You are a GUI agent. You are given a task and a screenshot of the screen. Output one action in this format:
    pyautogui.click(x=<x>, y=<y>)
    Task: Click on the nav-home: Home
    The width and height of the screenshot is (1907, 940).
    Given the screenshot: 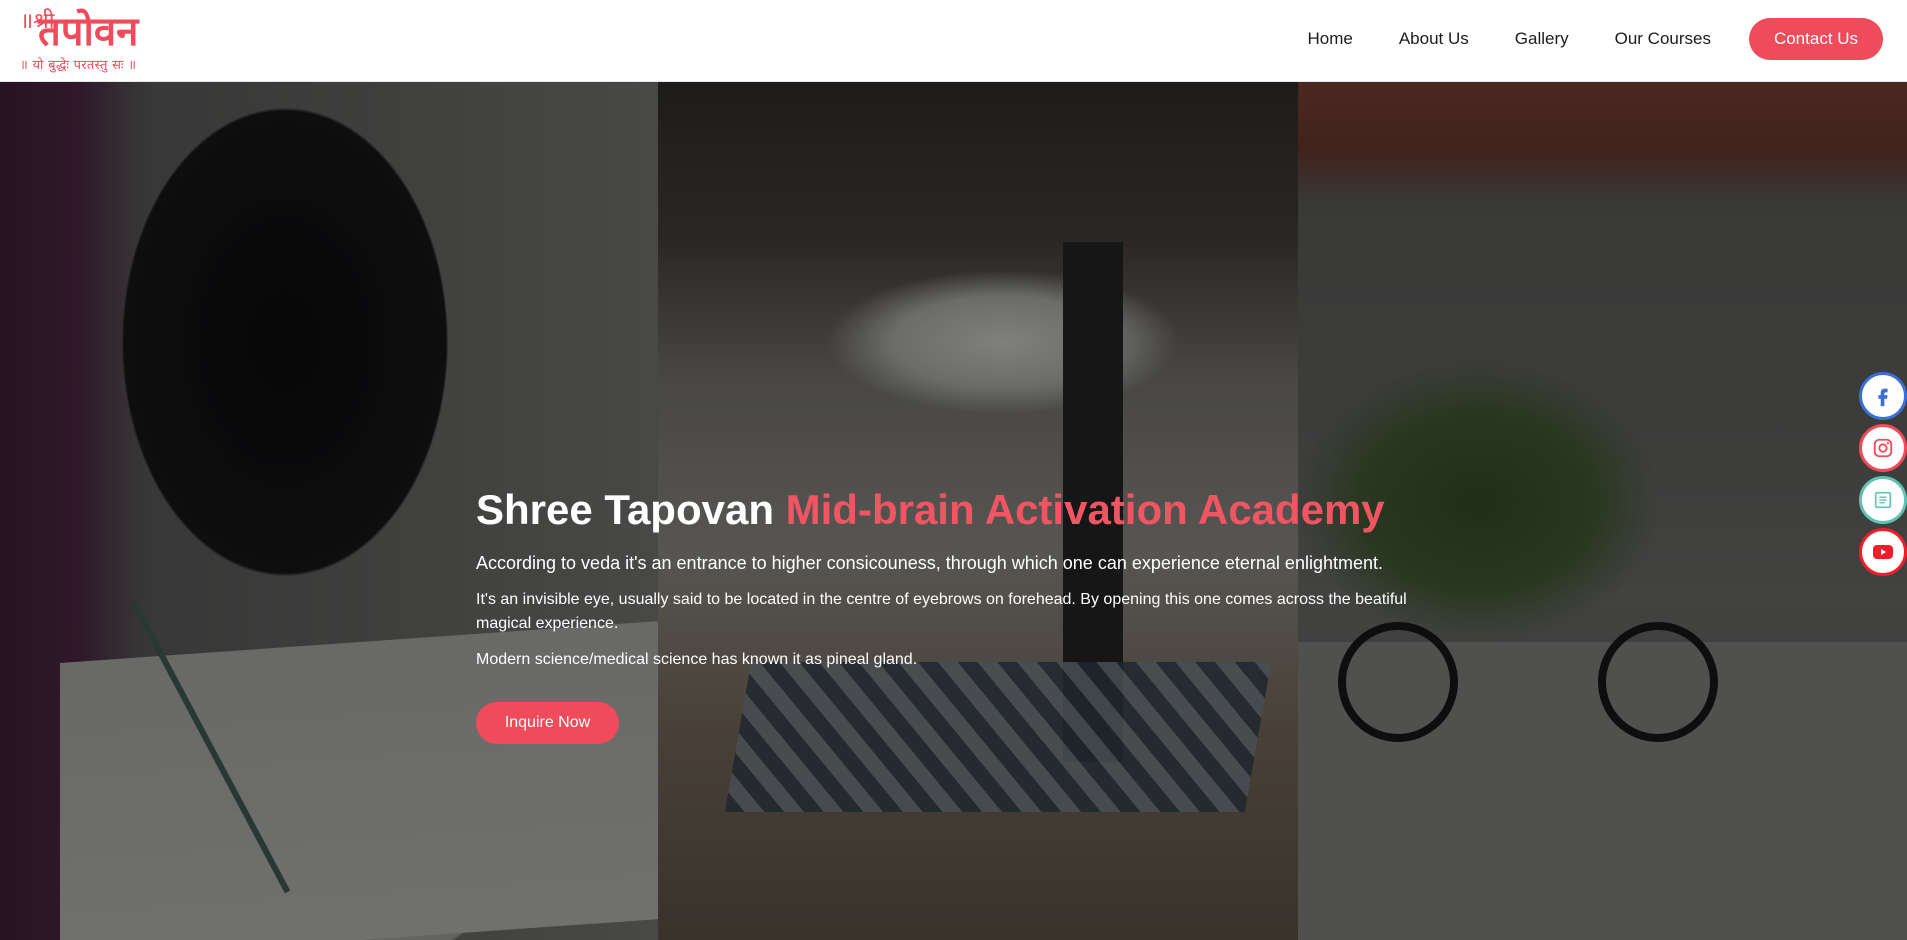 What is the action you would take?
    pyautogui.click(x=1329, y=39)
    